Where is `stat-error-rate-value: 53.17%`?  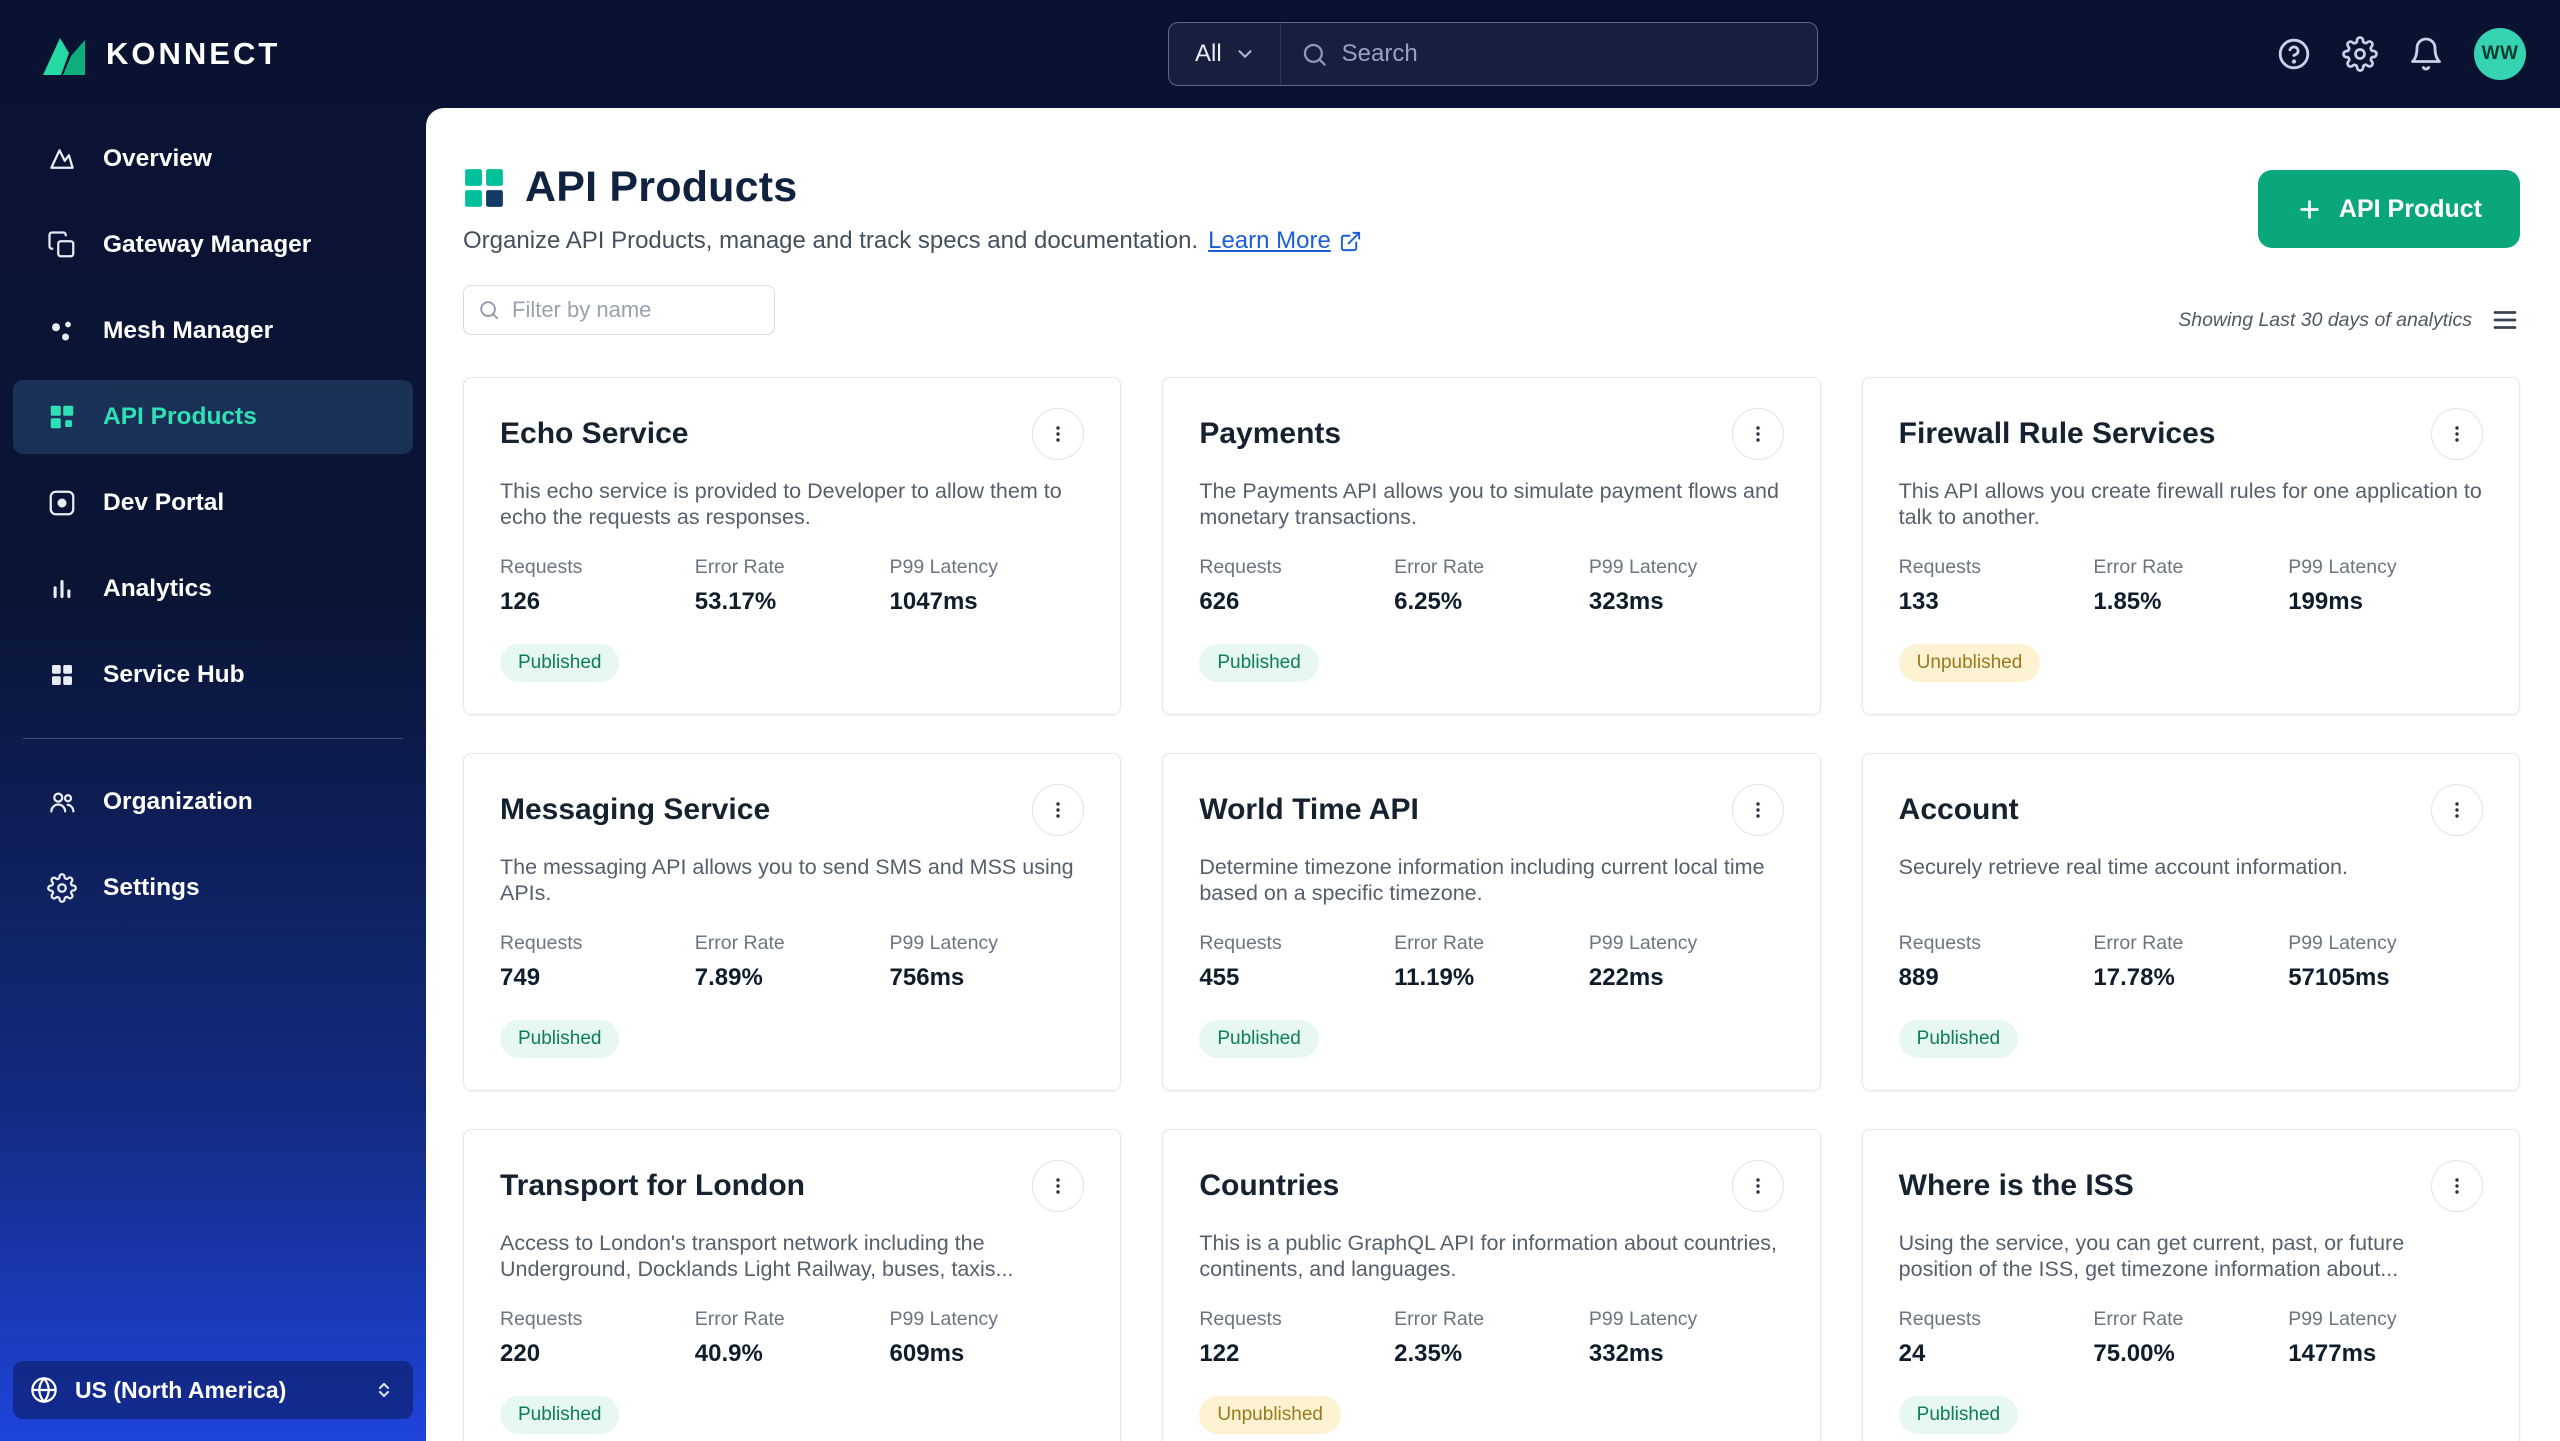 stat-error-rate-value: 53.17% is located at coordinates (735, 601).